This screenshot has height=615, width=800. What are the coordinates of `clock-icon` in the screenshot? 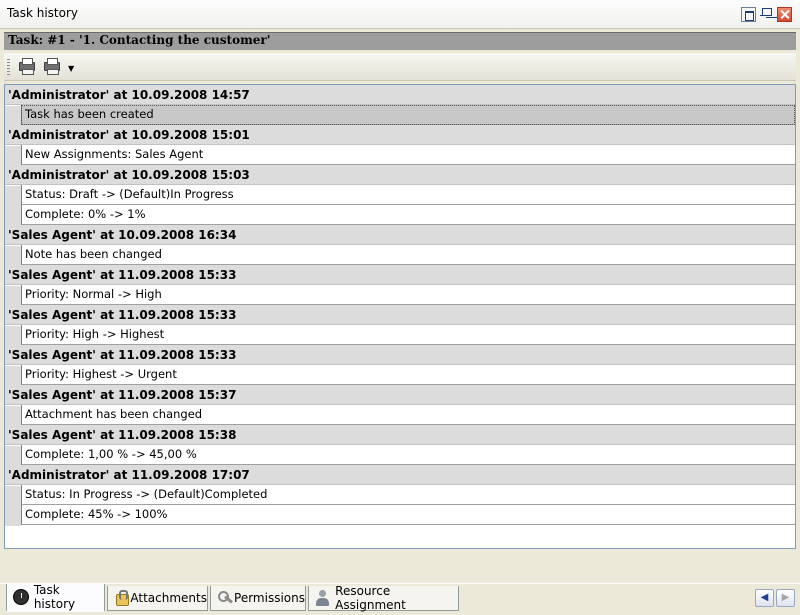 It's located at (21, 597).